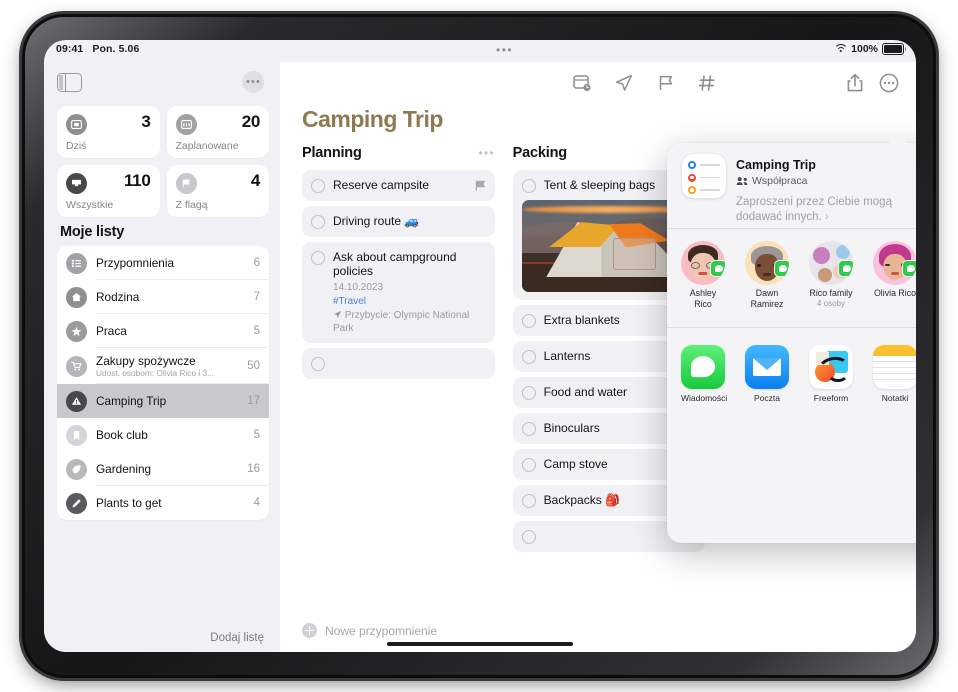  What do you see at coordinates (163, 435) in the screenshot?
I see `sidebar-item-book-club: Book club 5` at bounding box center [163, 435].